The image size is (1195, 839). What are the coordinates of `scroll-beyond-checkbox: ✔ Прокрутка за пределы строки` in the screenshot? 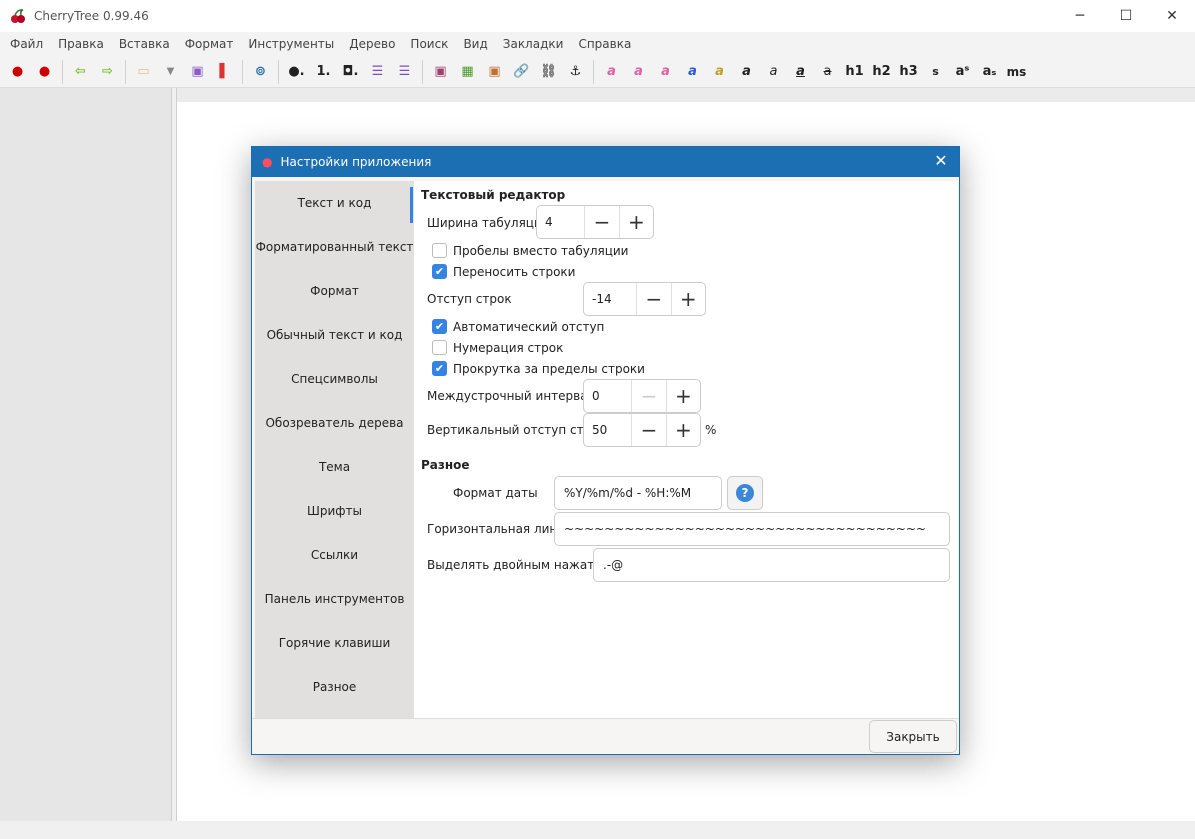 It's located at (538, 368).